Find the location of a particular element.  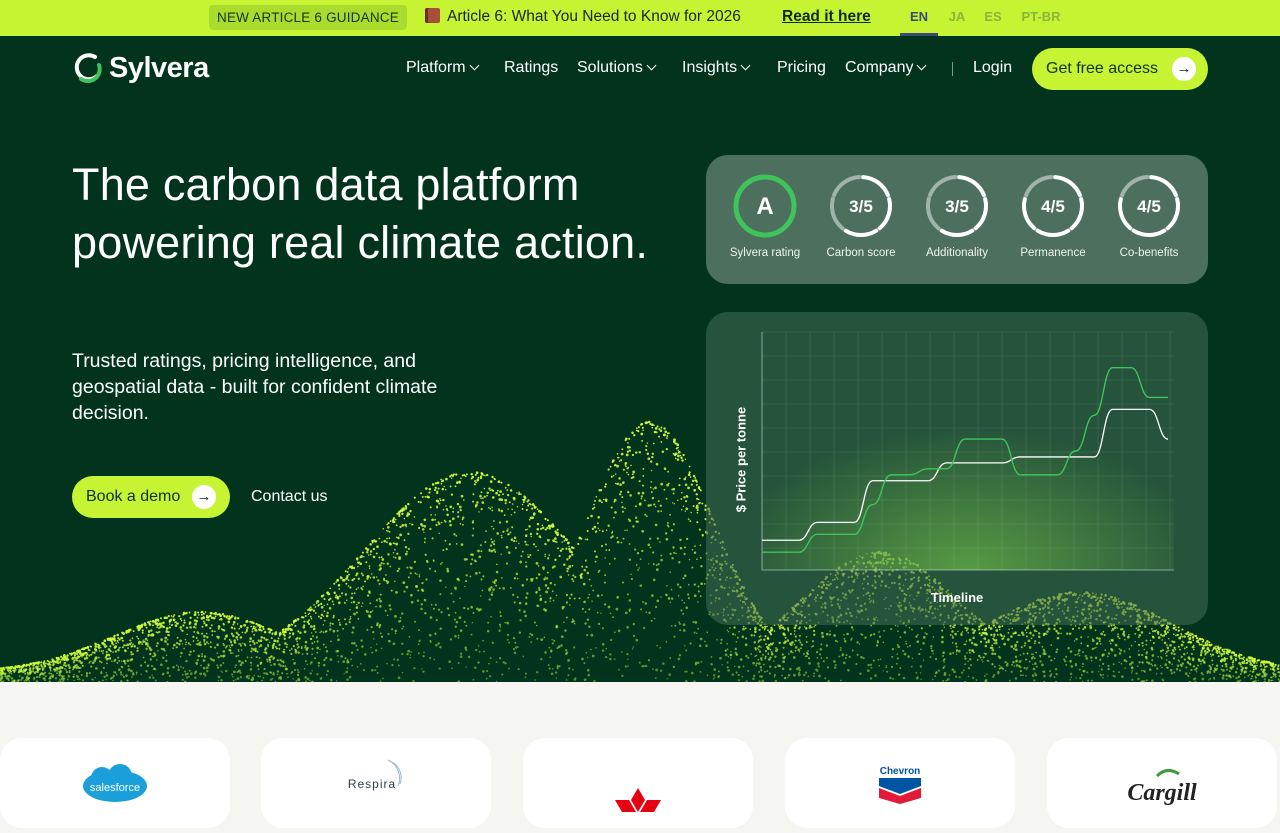

lang-en: EN is located at coordinates (919, 18).